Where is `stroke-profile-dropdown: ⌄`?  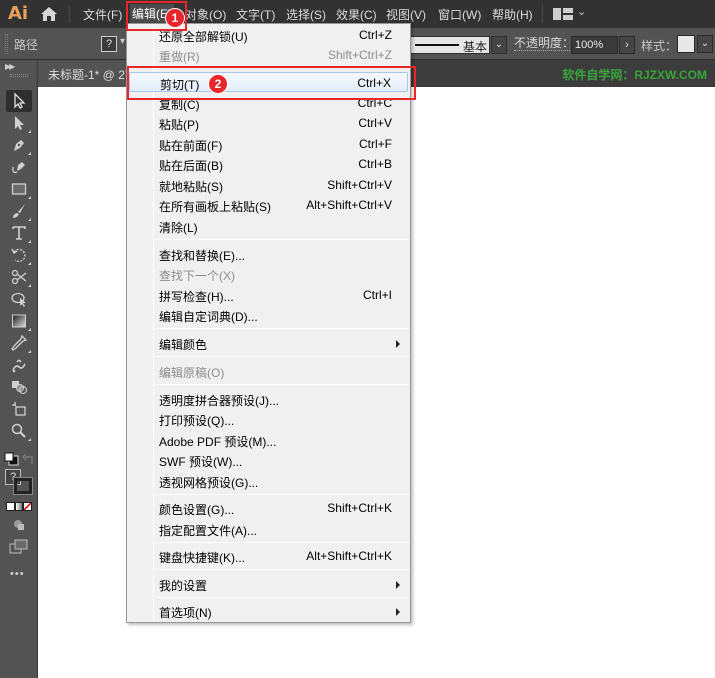
stroke-profile-dropdown: ⌄ is located at coordinates (499, 45).